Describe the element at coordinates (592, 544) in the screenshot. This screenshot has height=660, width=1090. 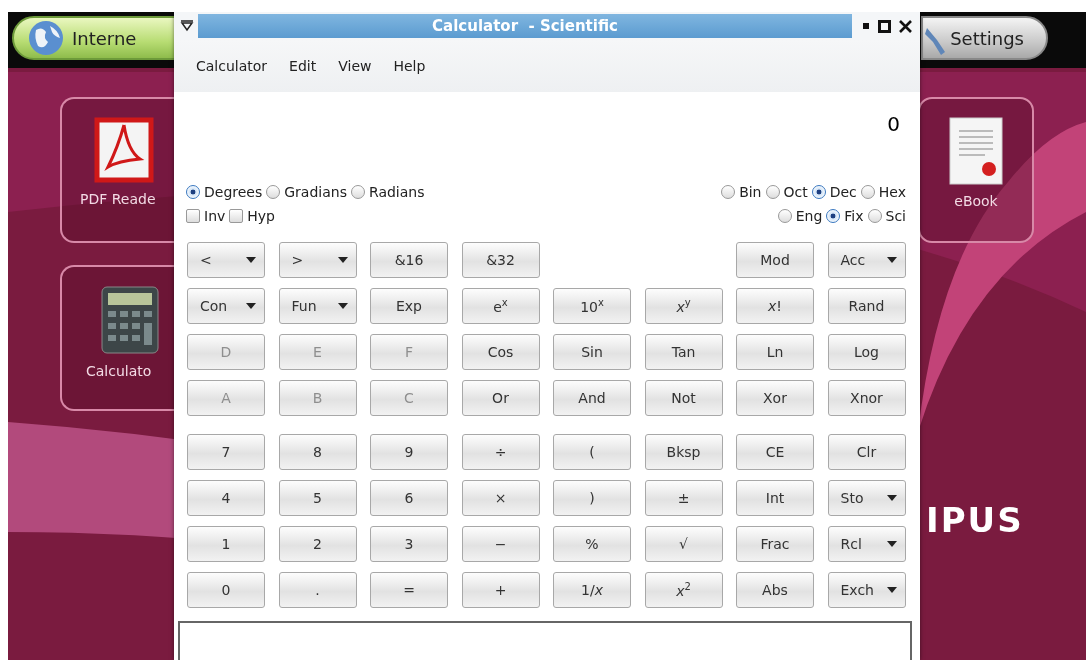
I see `calculator-key: %` at that location.